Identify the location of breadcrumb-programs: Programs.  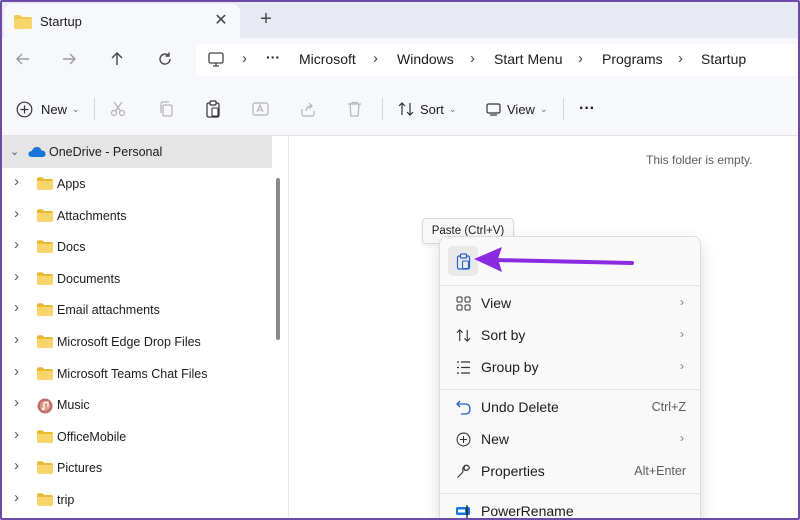
(632, 59).